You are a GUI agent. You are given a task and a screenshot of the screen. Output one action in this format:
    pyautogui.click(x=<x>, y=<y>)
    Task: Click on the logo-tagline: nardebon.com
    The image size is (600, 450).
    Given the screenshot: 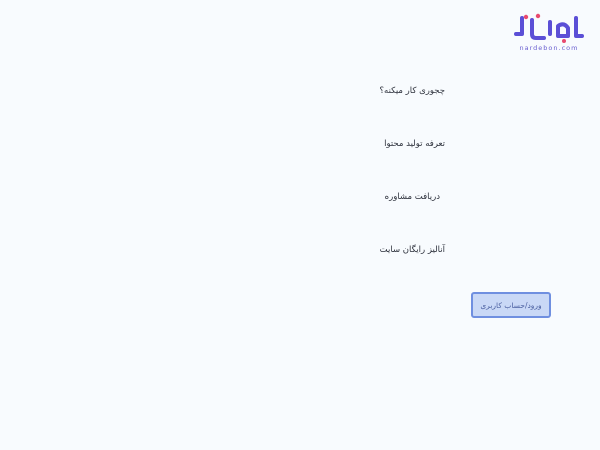 What is the action you would take?
    pyautogui.click(x=549, y=48)
    